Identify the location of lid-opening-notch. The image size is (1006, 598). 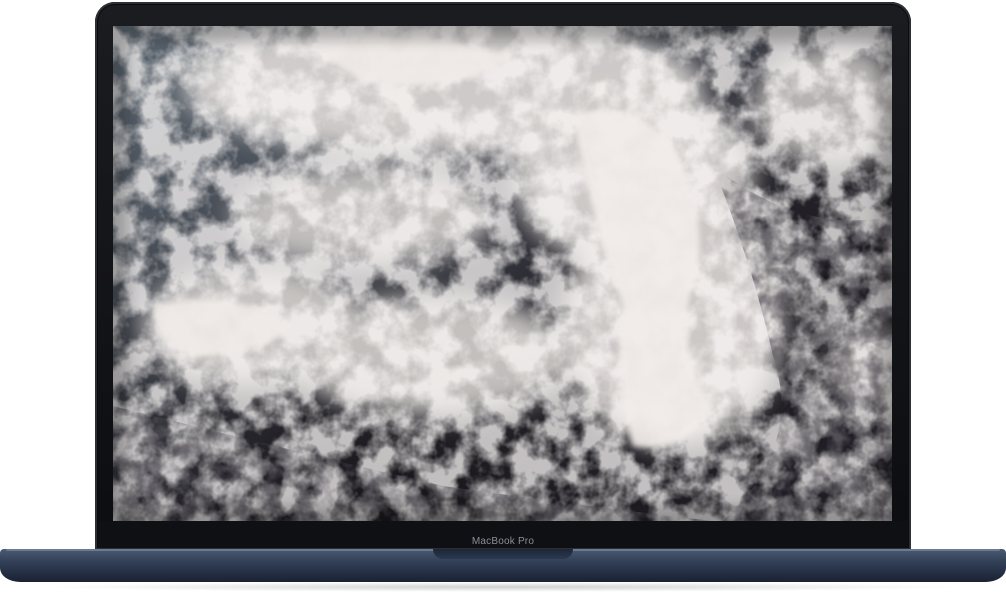
(503, 554).